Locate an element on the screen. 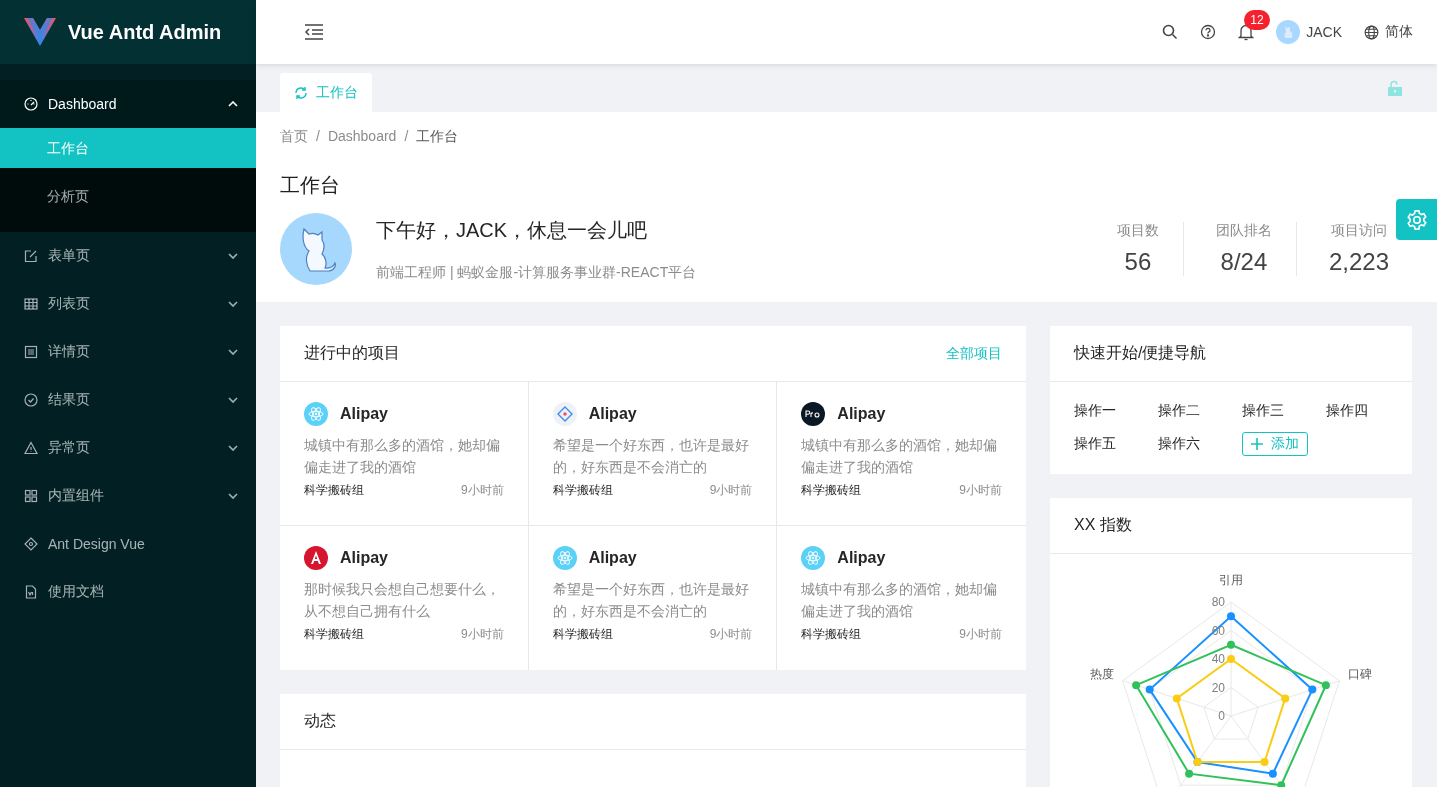 The height and width of the screenshot is (787, 1437). angular-logo-icon is located at coordinates (316, 558).